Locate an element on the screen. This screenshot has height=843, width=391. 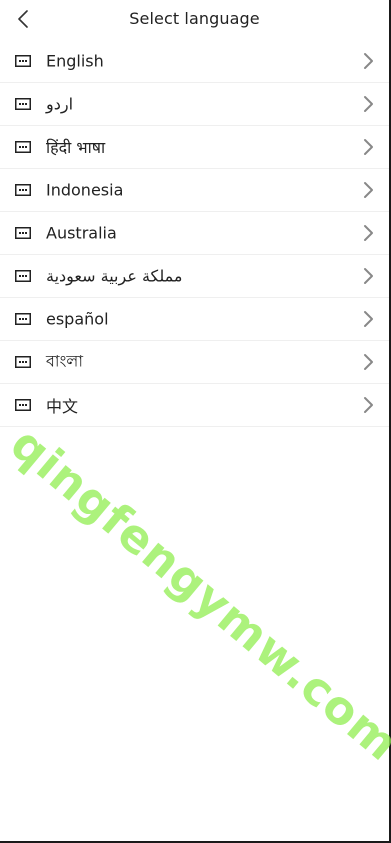
language-label: español is located at coordinates (77, 319).